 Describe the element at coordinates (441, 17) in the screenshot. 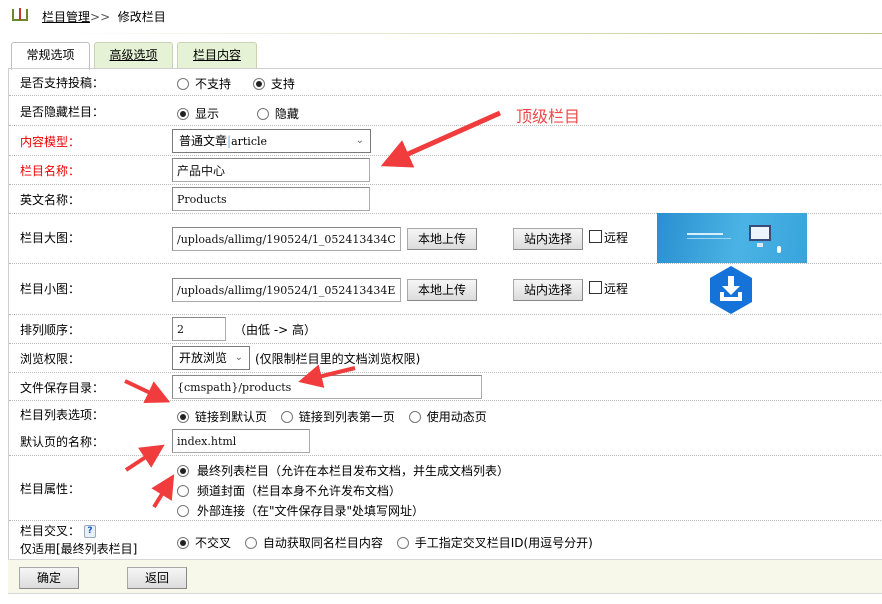

I see `top-bar: 栏目管理>> 修改栏目` at that location.